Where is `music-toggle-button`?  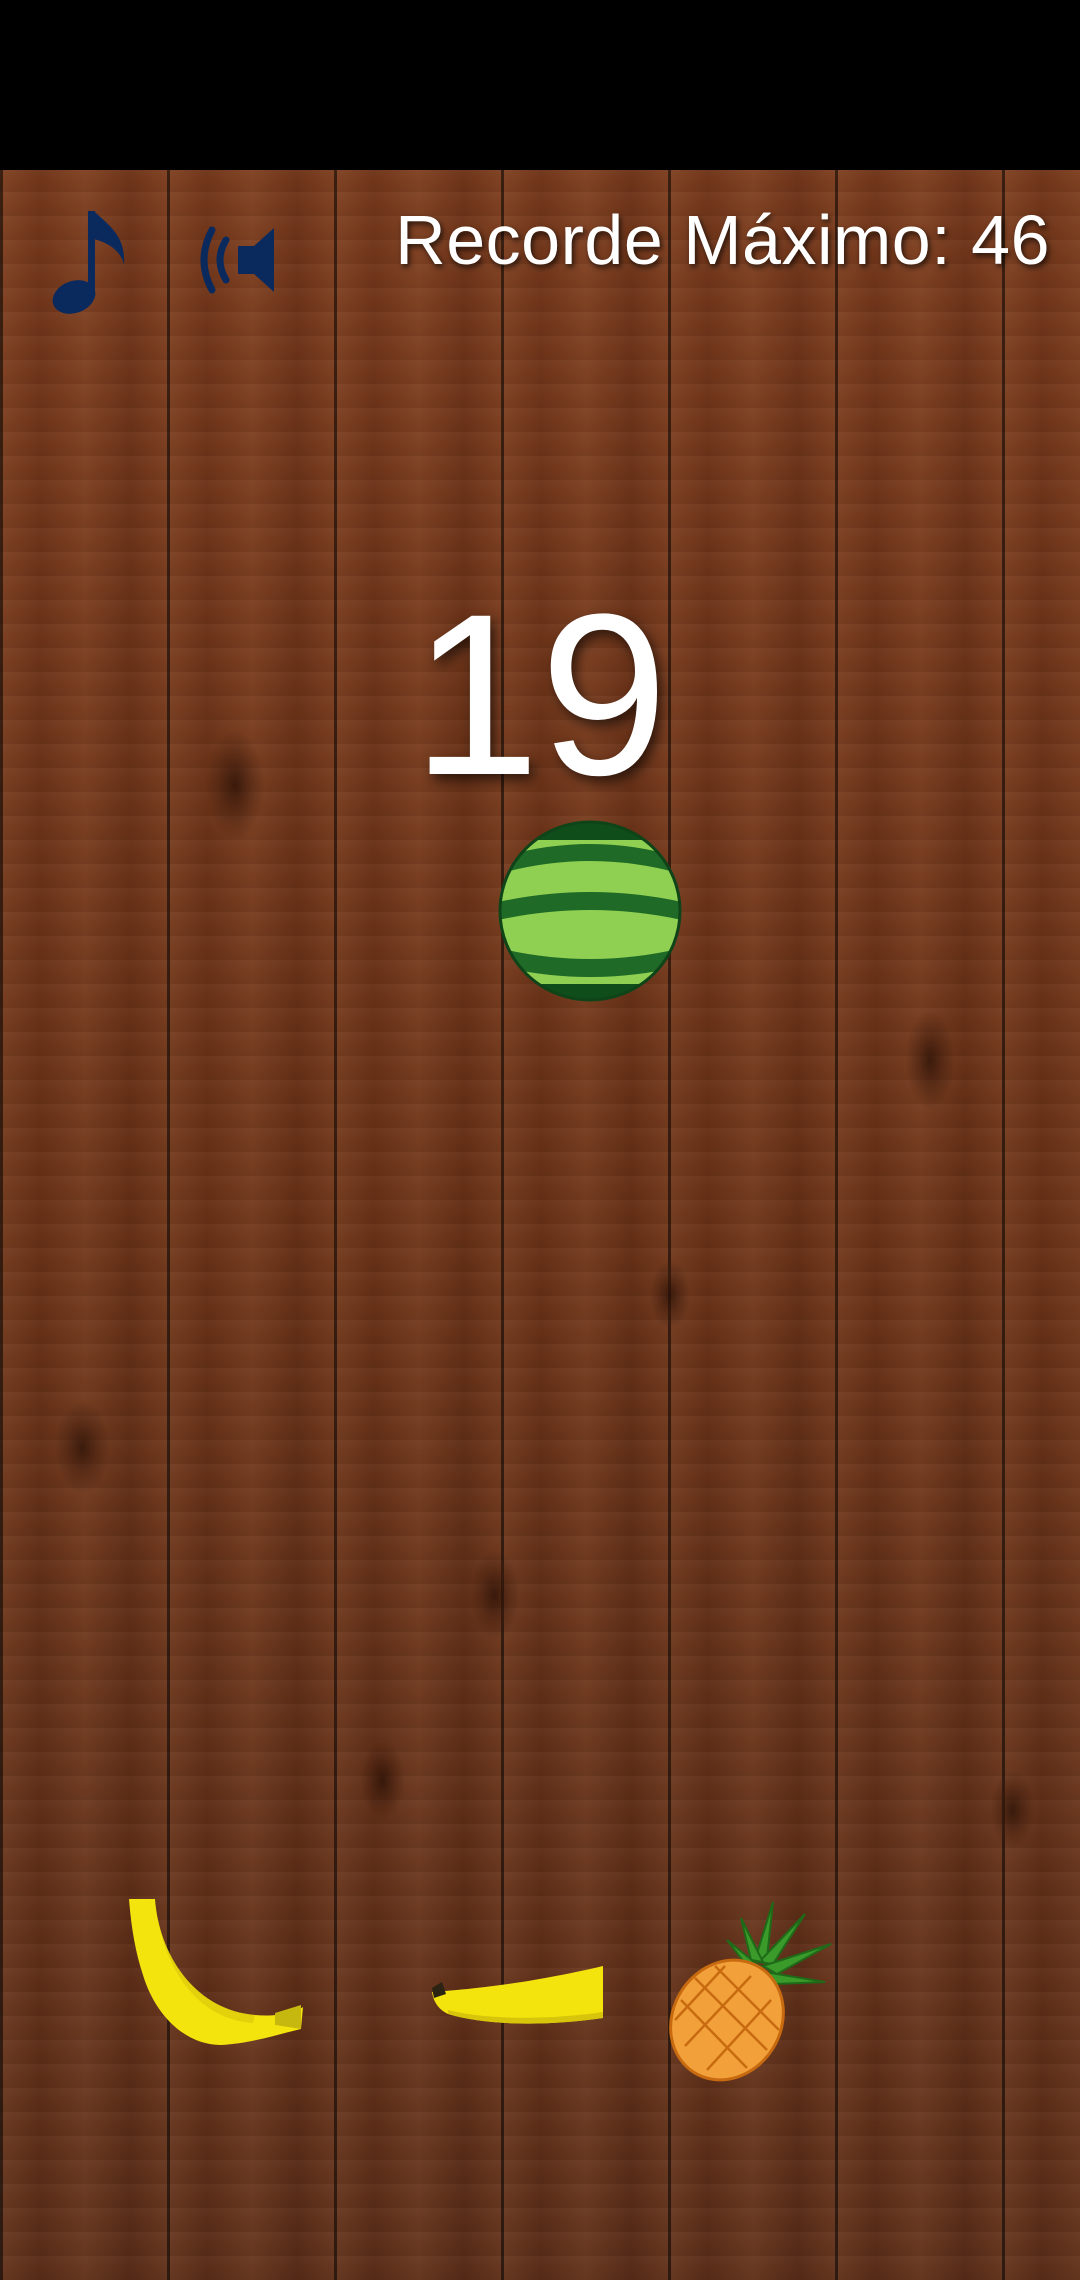 music-toggle-button is located at coordinates (89, 261).